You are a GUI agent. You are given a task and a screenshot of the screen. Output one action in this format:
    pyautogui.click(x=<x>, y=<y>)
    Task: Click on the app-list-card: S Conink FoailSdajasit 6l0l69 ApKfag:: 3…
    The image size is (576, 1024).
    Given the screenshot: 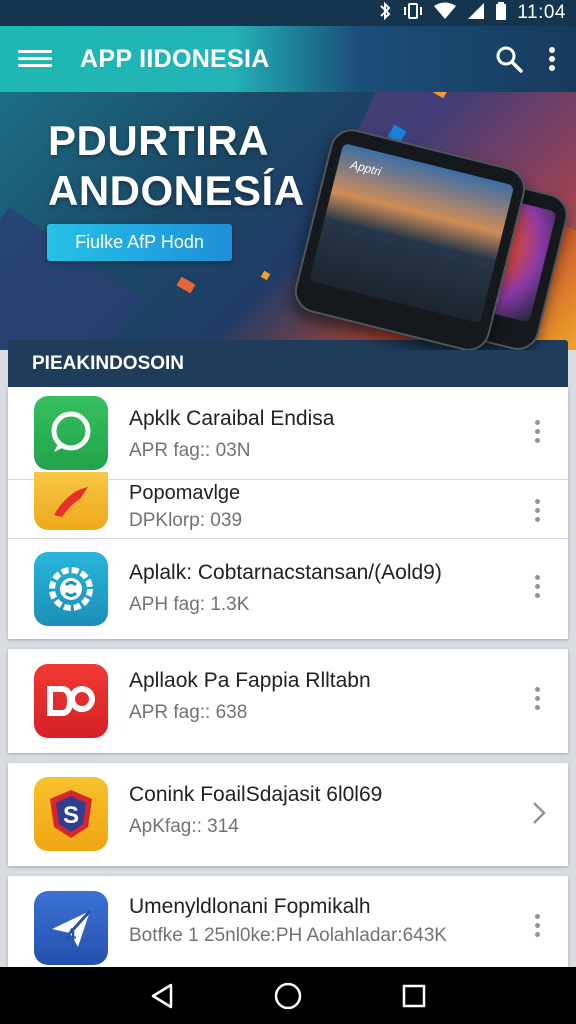 What is the action you would take?
    pyautogui.click(x=288, y=814)
    